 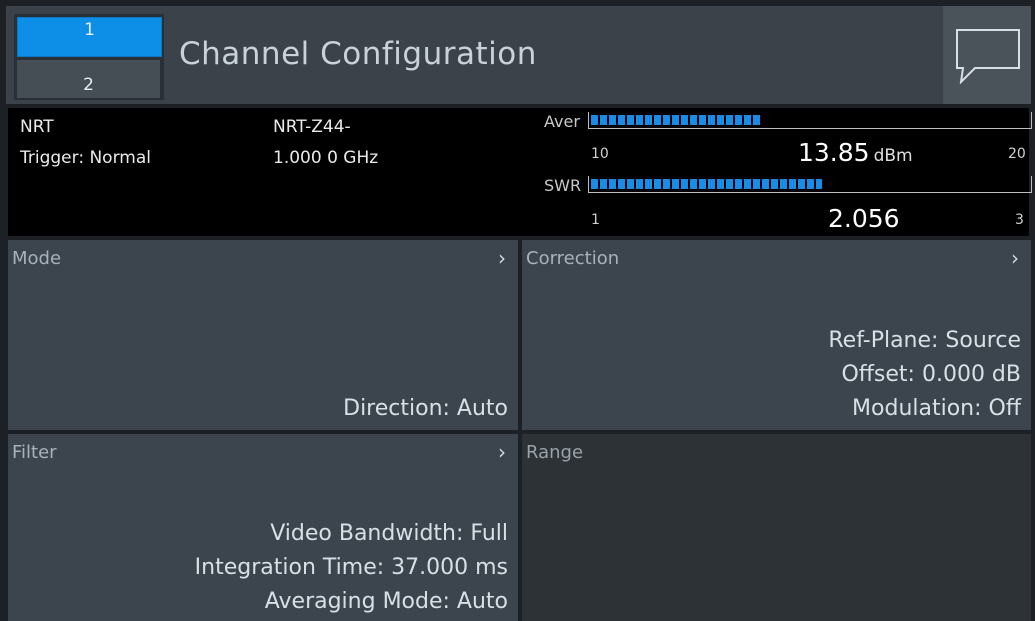 What do you see at coordinates (706, 184) in the screenshot?
I see `swr-bar-fill` at bounding box center [706, 184].